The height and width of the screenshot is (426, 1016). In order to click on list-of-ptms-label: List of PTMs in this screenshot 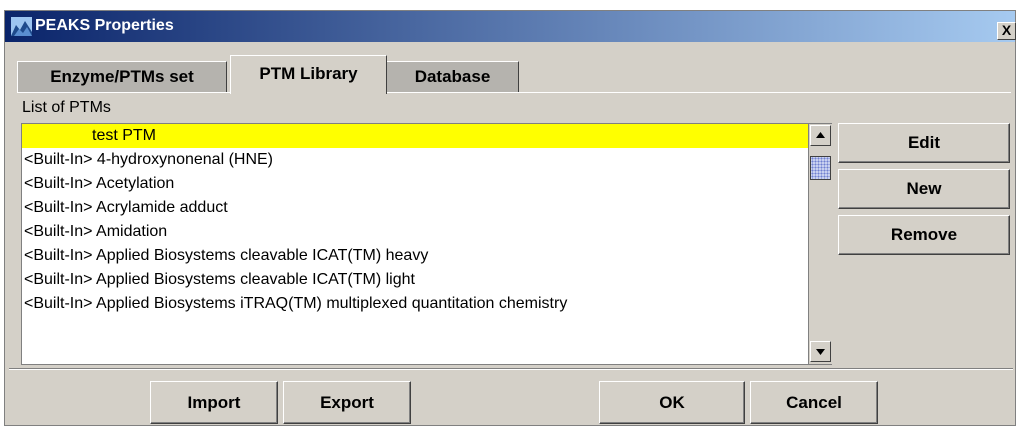, I will do `click(66, 107)`.